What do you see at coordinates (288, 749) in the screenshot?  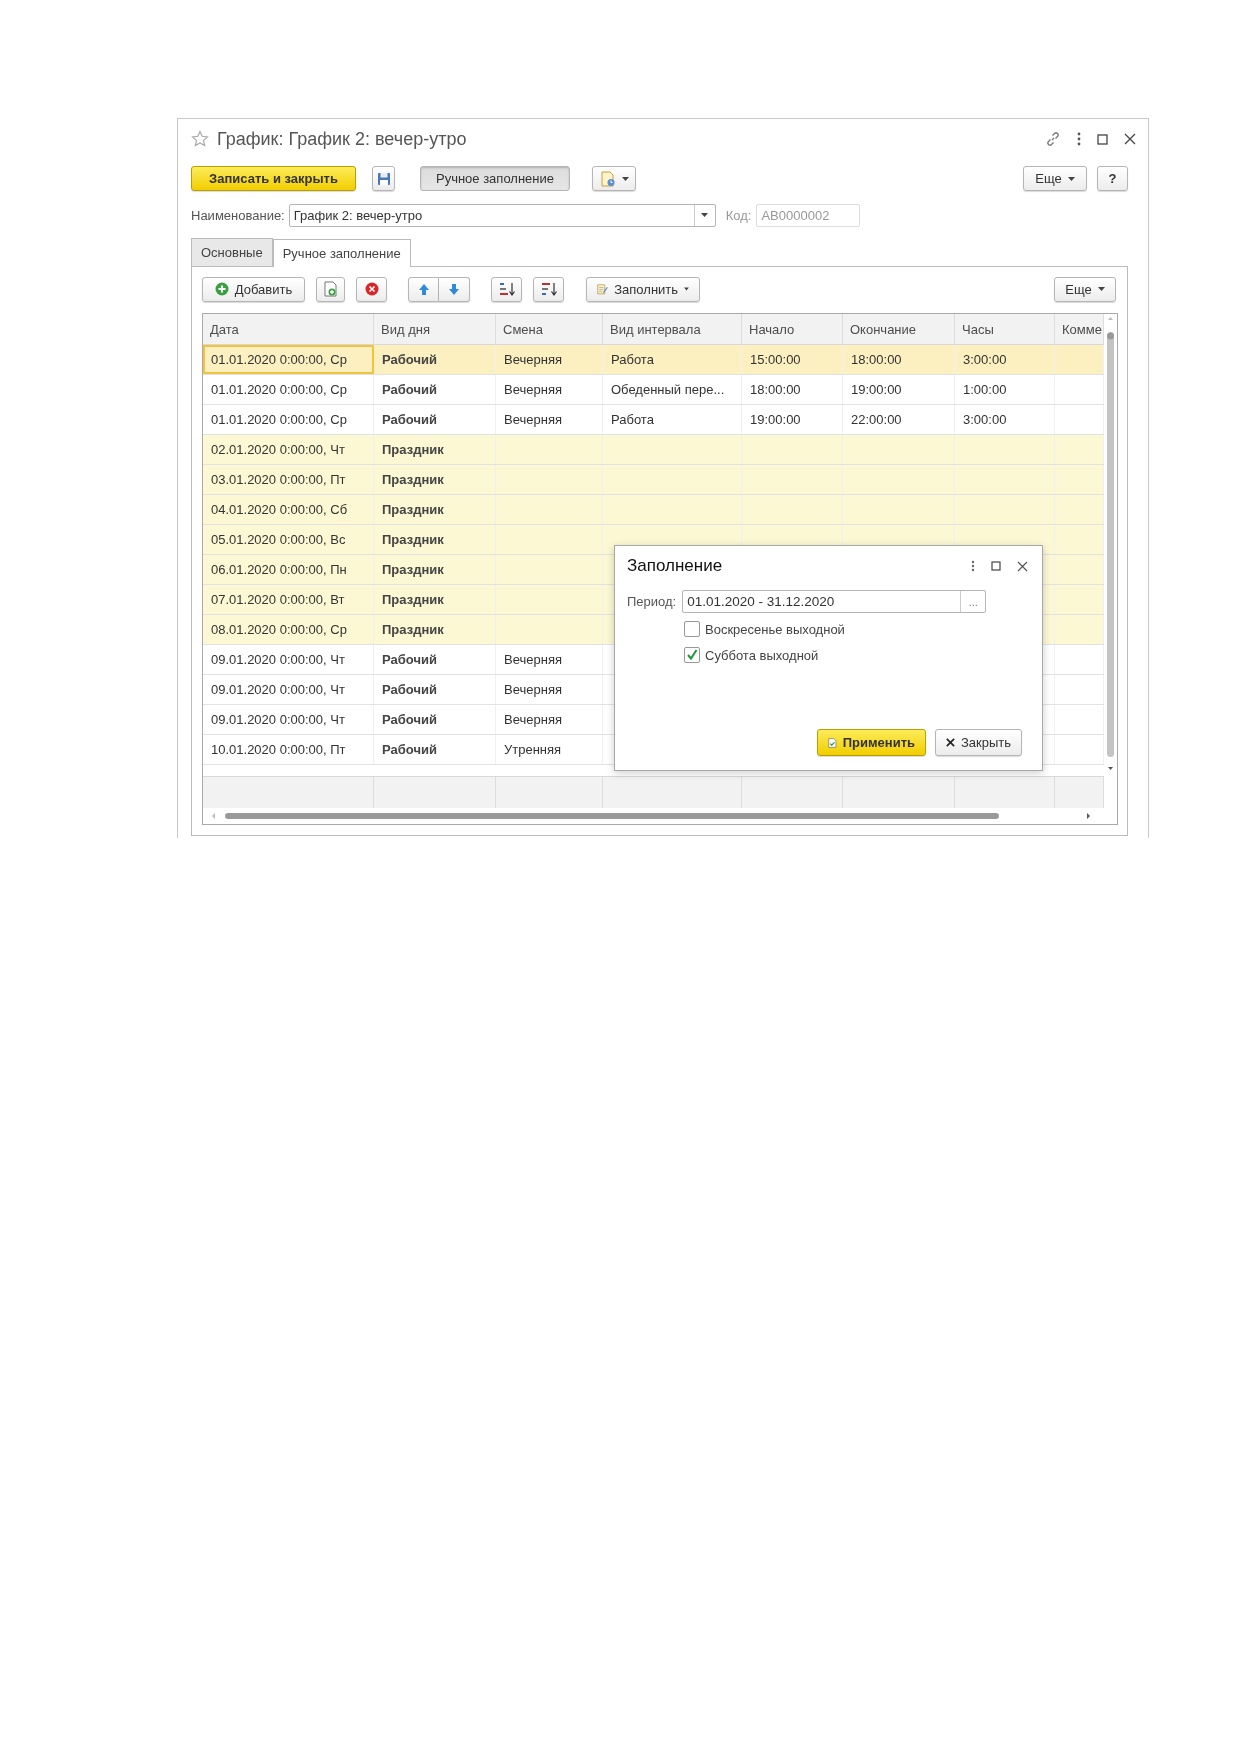 I see `table-cell: 10.01.2020 0:00:00, Пт` at bounding box center [288, 749].